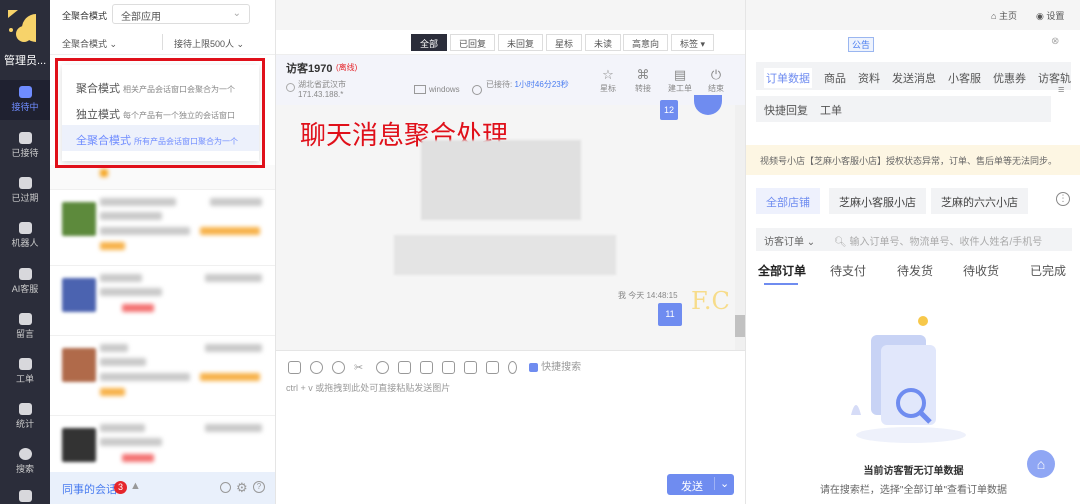 The width and height of the screenshot is (1080, 504). What do you see at coordinates (294, 367) in the screenshot?
I see `image-icon` at bounding box center [294, 367].